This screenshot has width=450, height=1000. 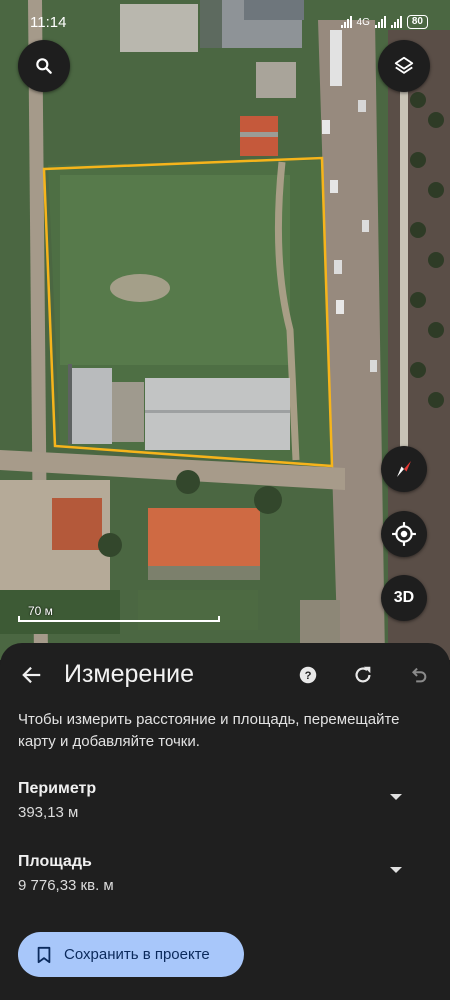 What do you see at coordinates (57, 788) in the screenshot?
I see `perimeter-label: Периметр` at bounding box center [57, 788].